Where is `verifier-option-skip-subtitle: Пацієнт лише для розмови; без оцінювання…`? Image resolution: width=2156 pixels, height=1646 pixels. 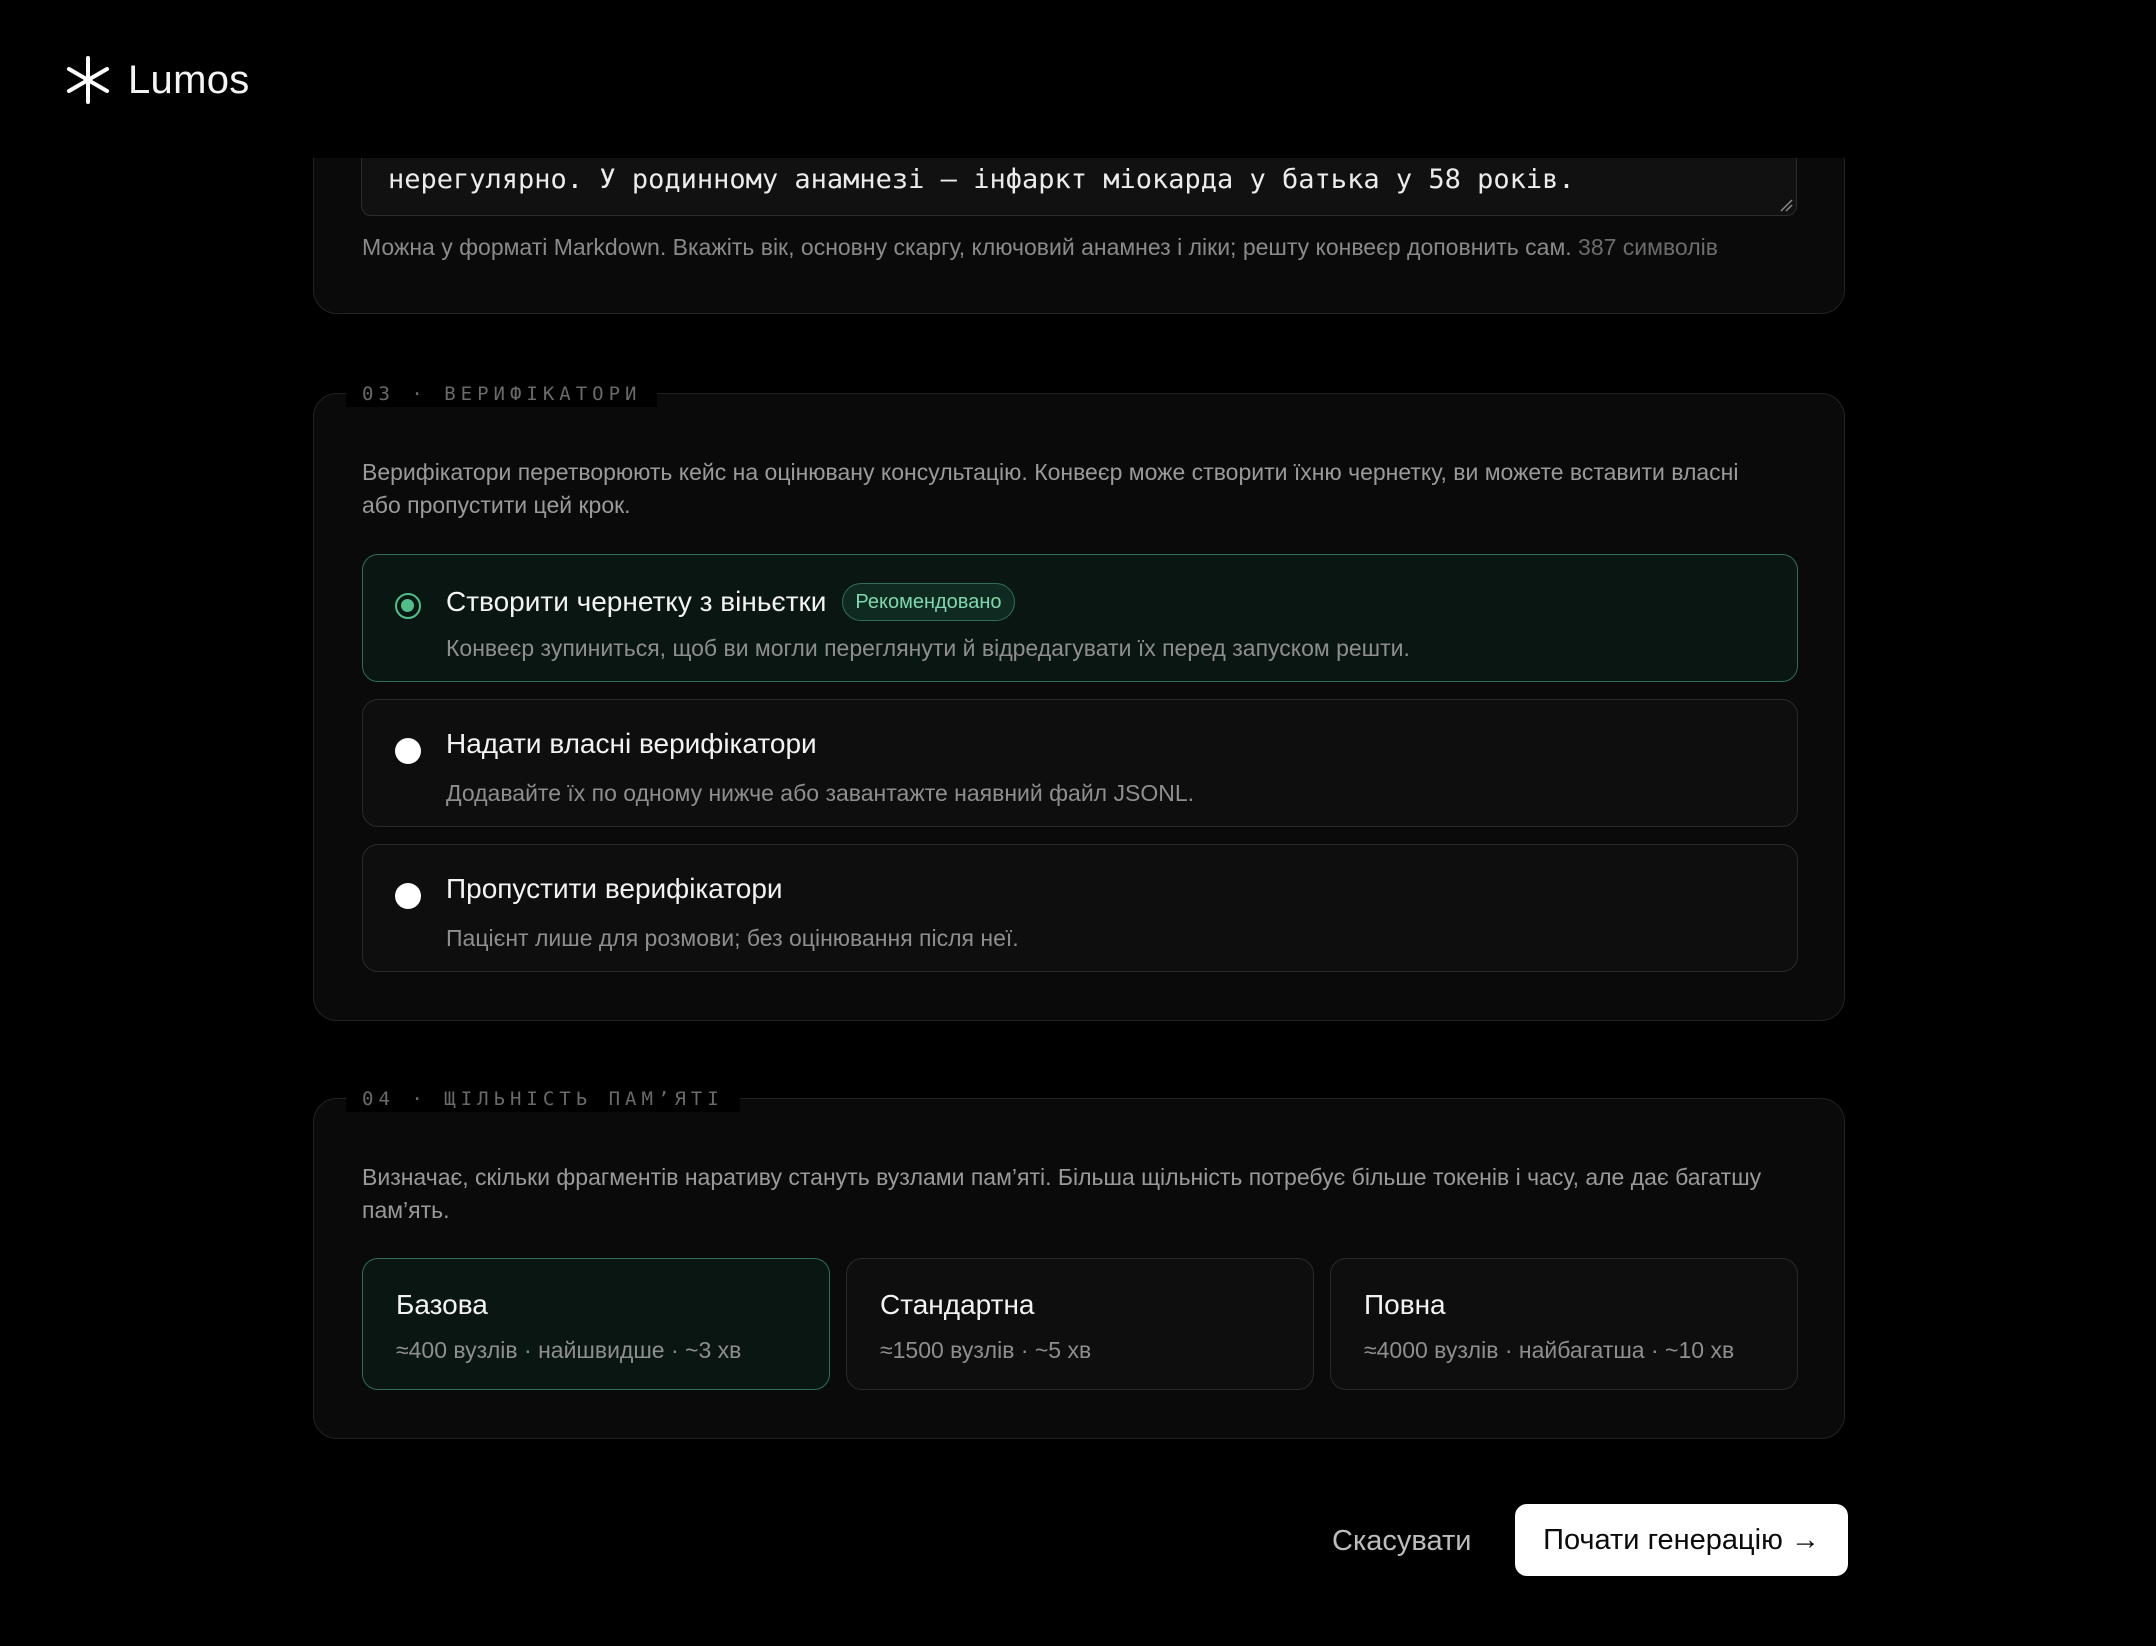
verifier-option-skip-subtitle: Пацієнт лише для розмови; без оцінювання… is located at coordinates (732, 938).